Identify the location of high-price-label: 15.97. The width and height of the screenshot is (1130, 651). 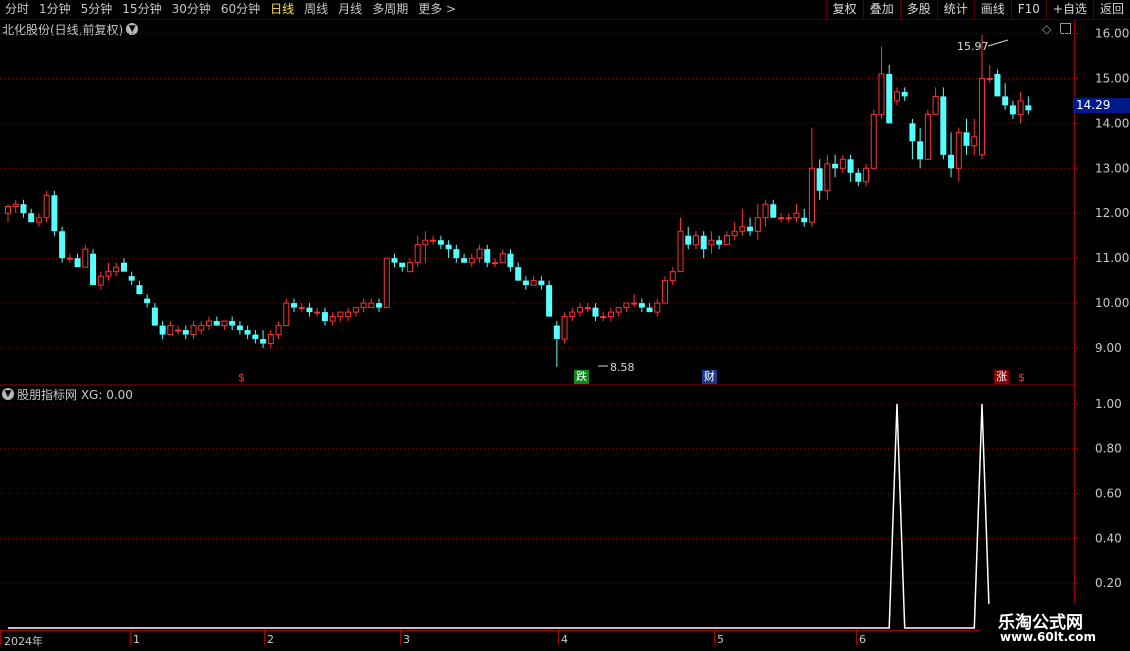
(973, 46).